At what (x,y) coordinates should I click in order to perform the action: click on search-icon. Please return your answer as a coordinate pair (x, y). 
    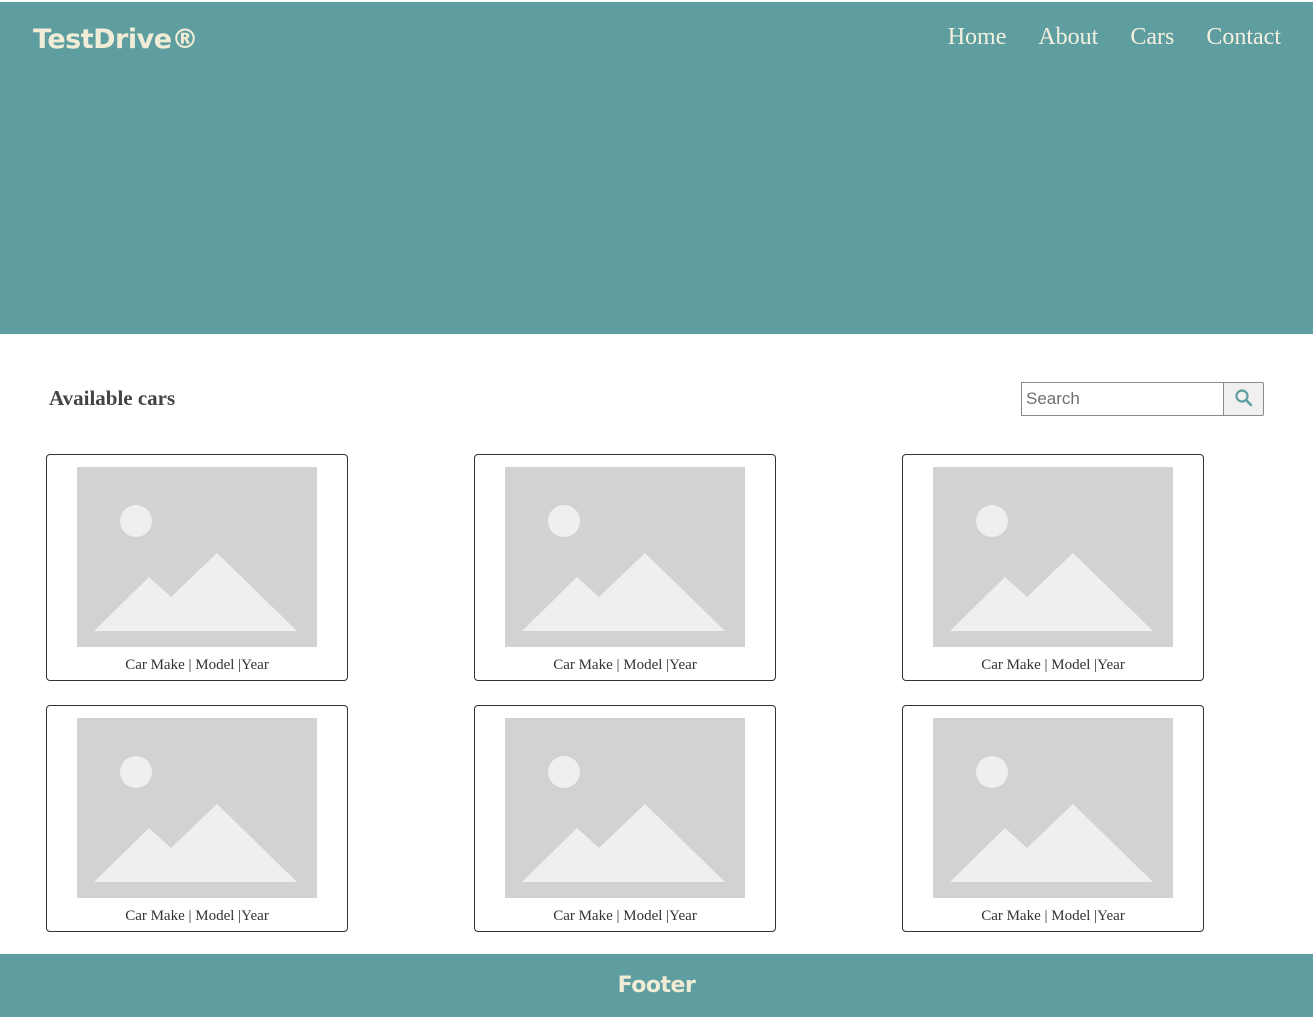
    Looking at the image, I should click on (1244, 399).